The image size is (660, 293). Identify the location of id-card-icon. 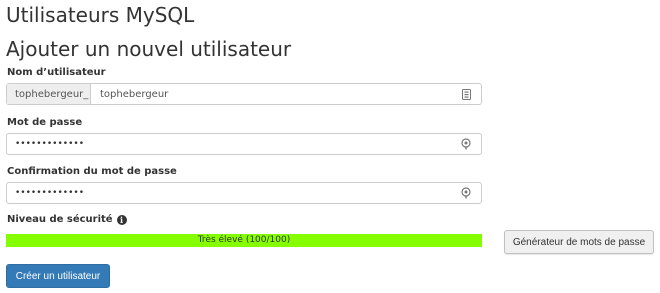
(466, 94).